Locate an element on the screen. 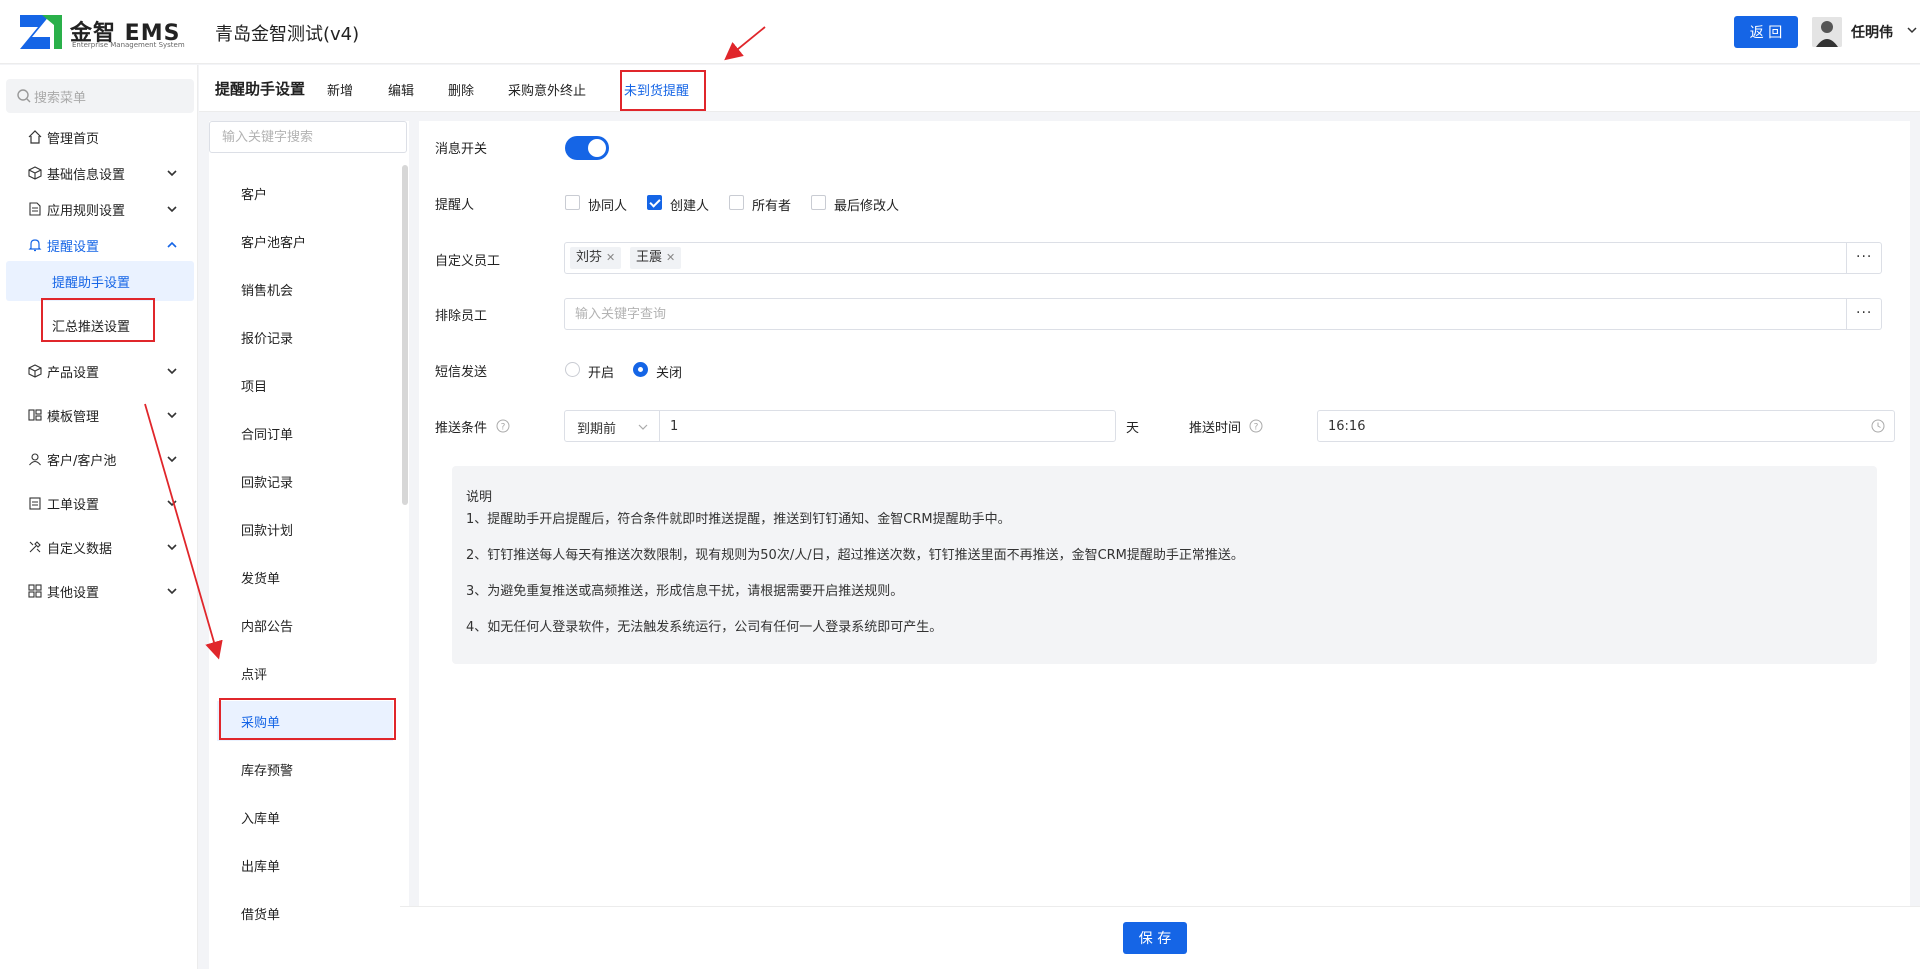  custom-staff-label: 自定义员工 is located at coordinates (468, 261).